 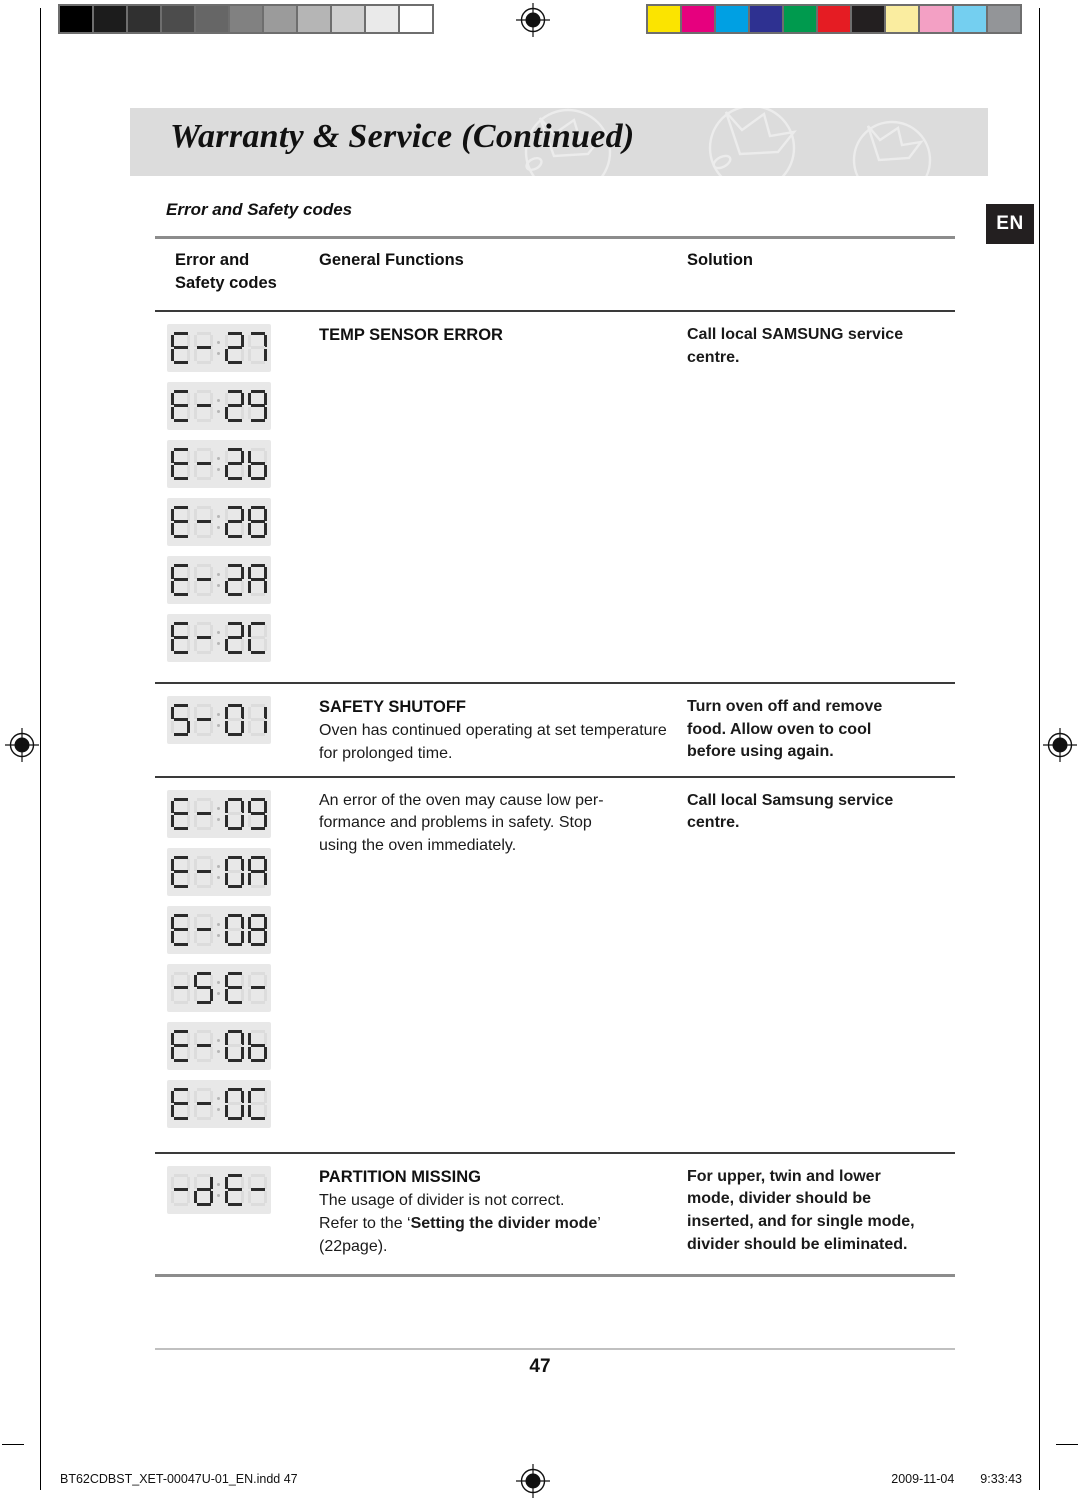 I want to click on footer-timestamp: 2009-11-04 9:33:43, so click(x=956, y=1479).